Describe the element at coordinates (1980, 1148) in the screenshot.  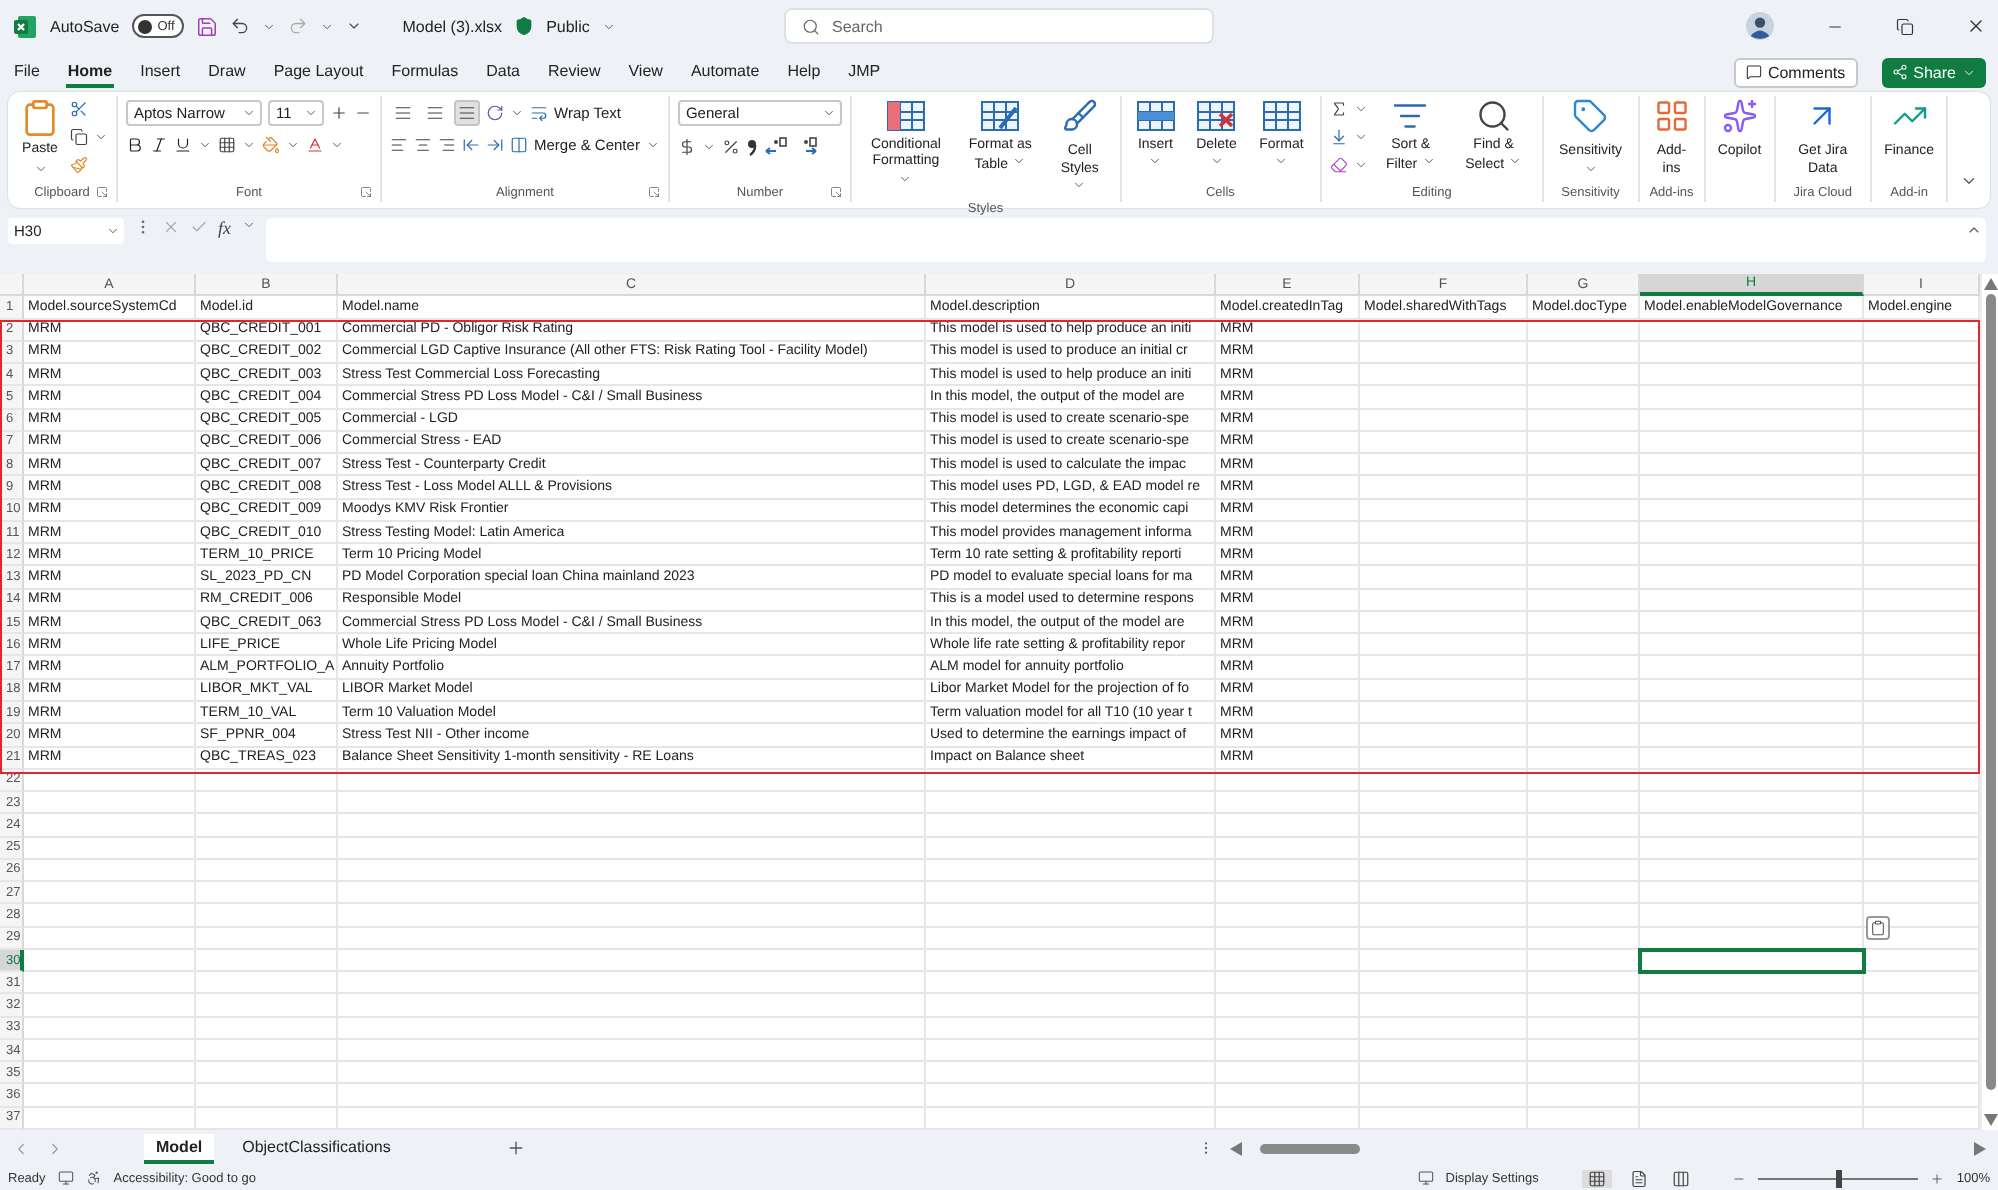
I see `scroll-right-icon` at that location.